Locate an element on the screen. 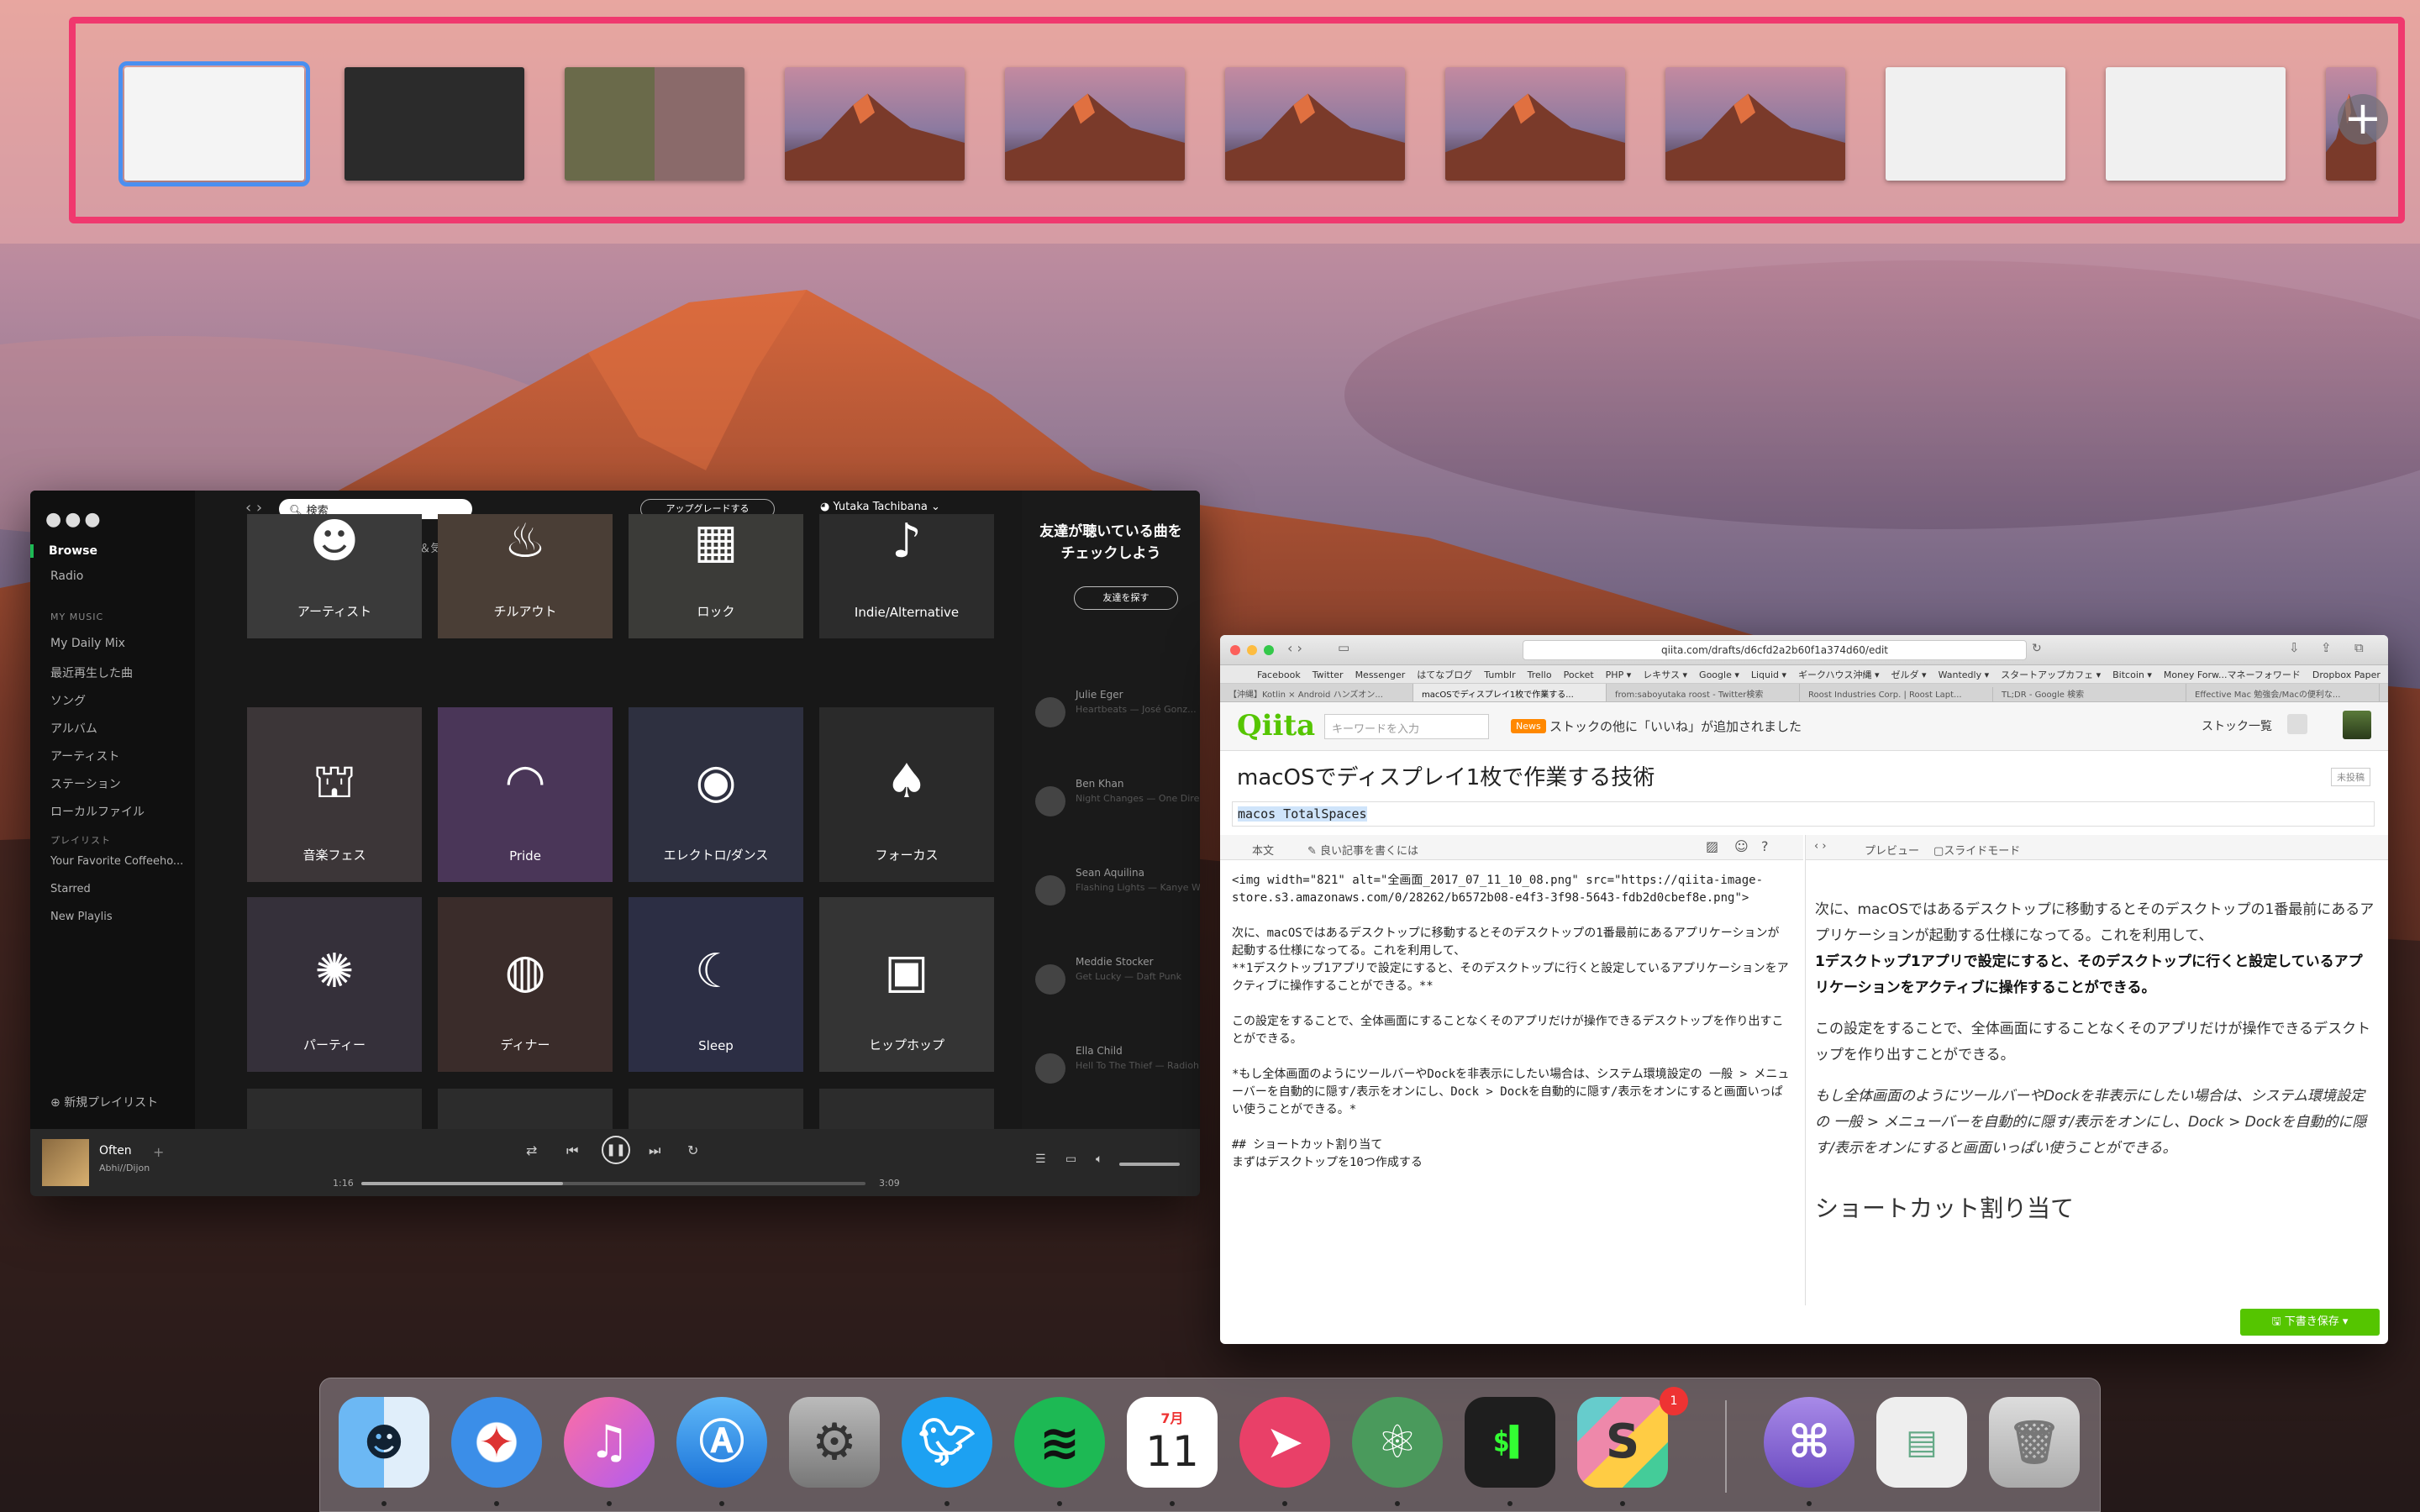  news-link: ストックの他に「いいね」が追加されました is located at coordinates (1676, 726).